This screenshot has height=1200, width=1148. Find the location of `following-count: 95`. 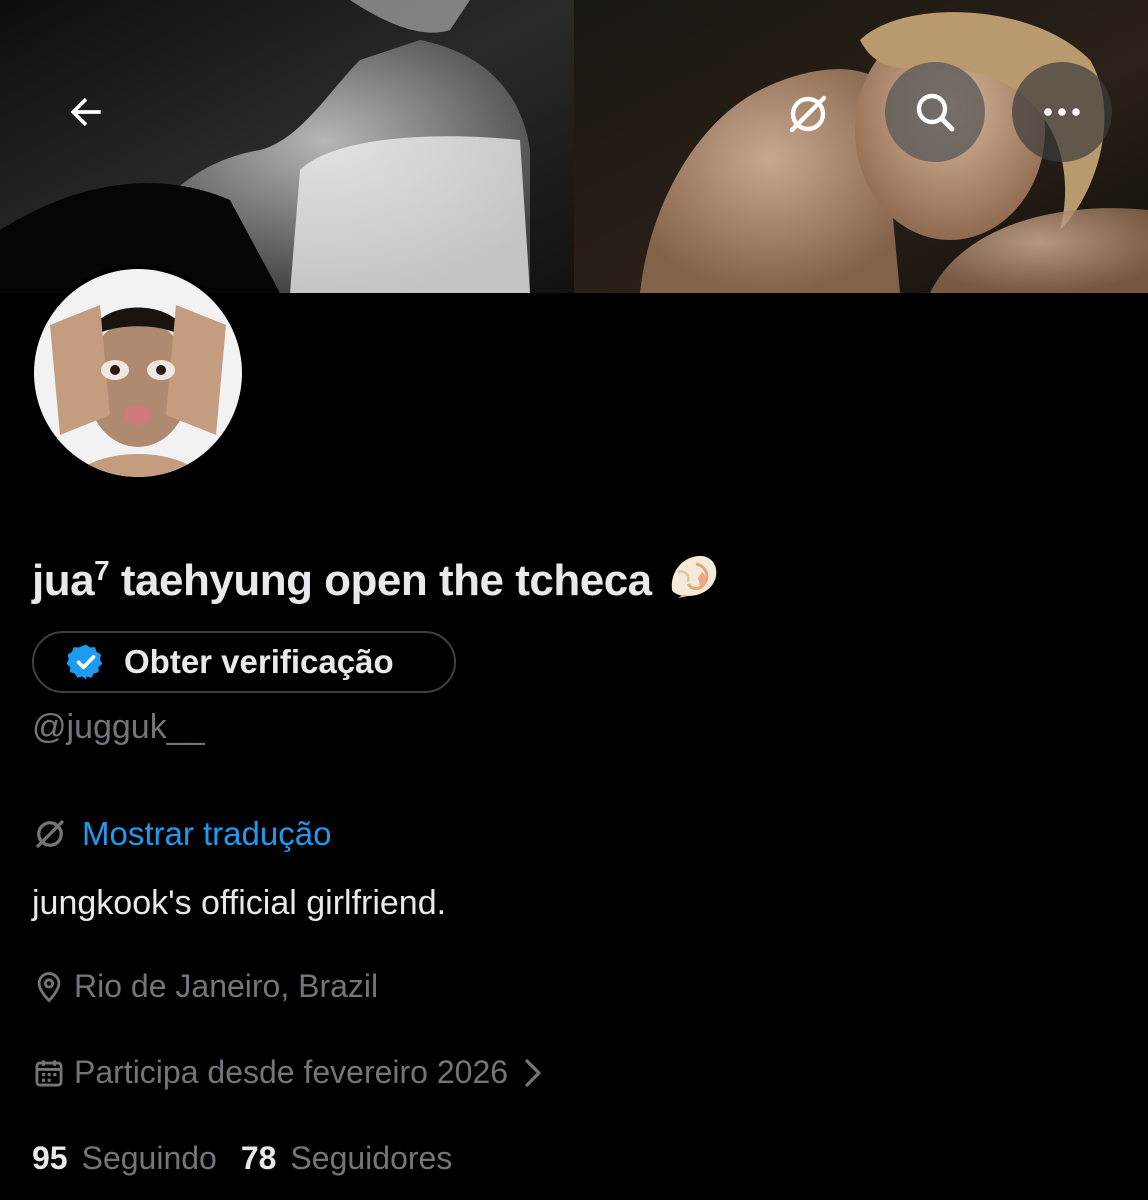

following-count: 95 is located at coordinates (50, 1158).